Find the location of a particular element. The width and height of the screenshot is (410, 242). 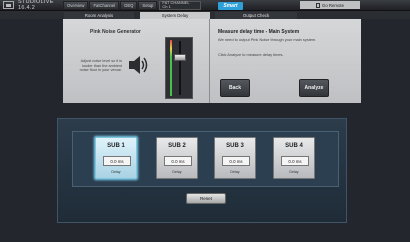

nav-setup: Setup is located at coordinates (148, 5).